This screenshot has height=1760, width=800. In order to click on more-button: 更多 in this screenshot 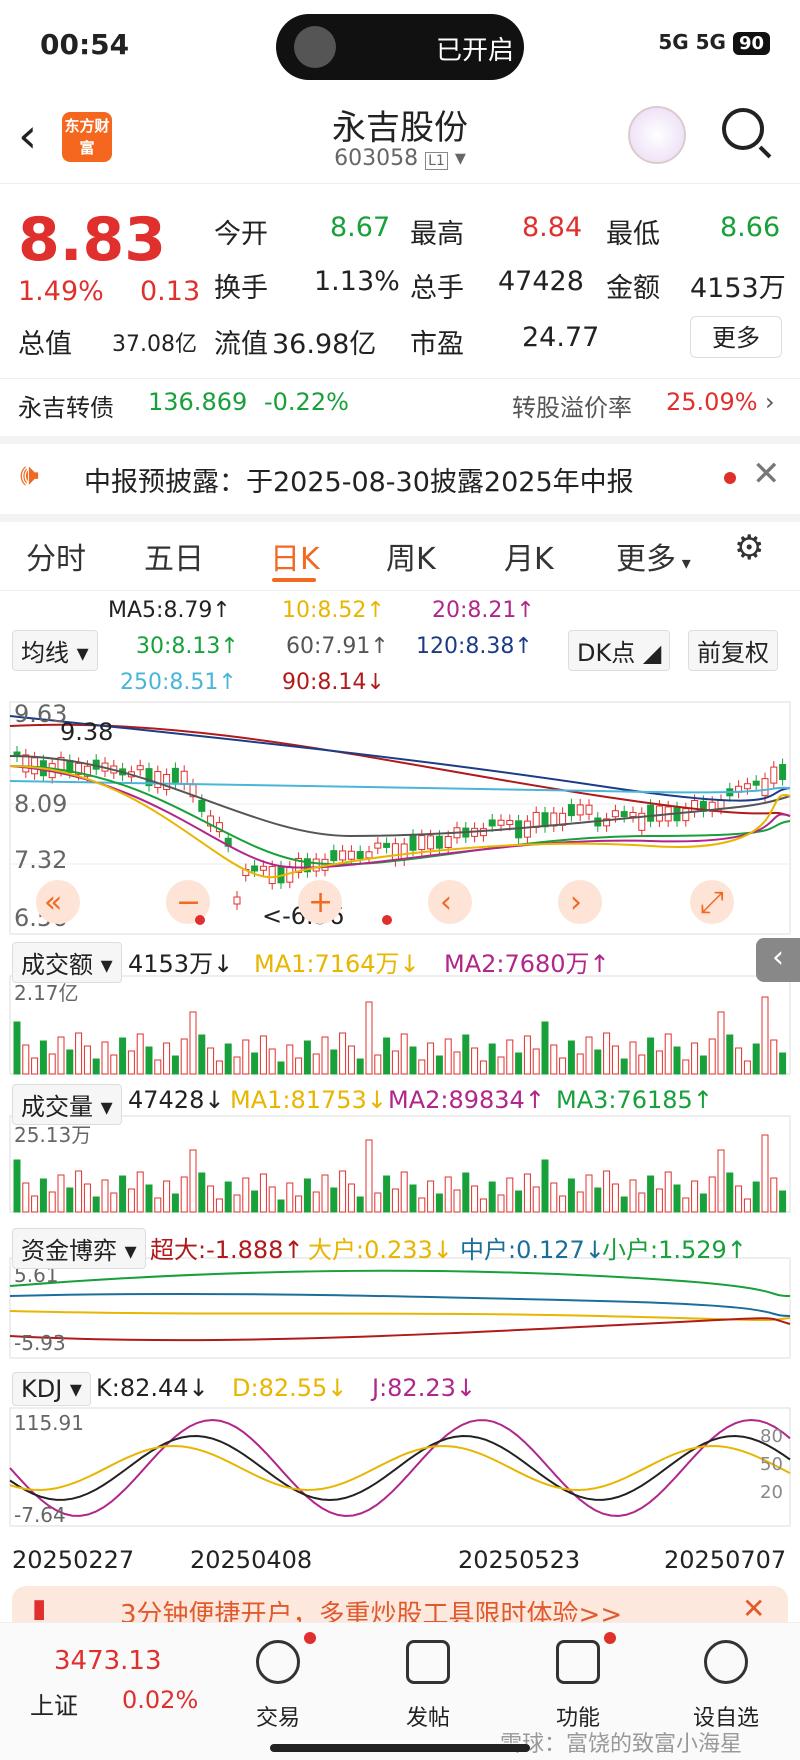, I will do `click(736, 337)`.